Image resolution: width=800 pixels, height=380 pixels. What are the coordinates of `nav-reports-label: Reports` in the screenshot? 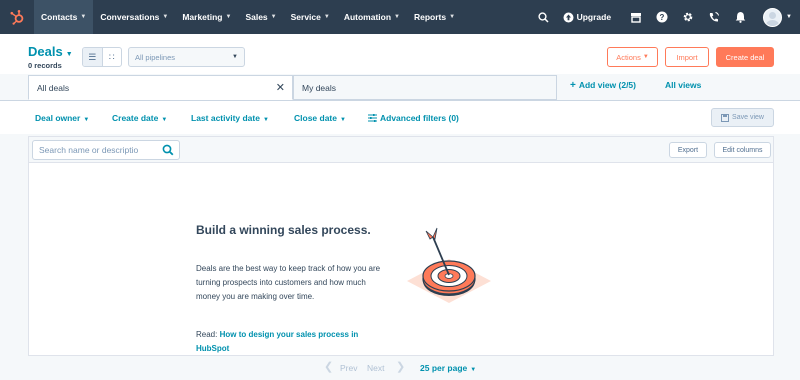 It's located at (430, 17).